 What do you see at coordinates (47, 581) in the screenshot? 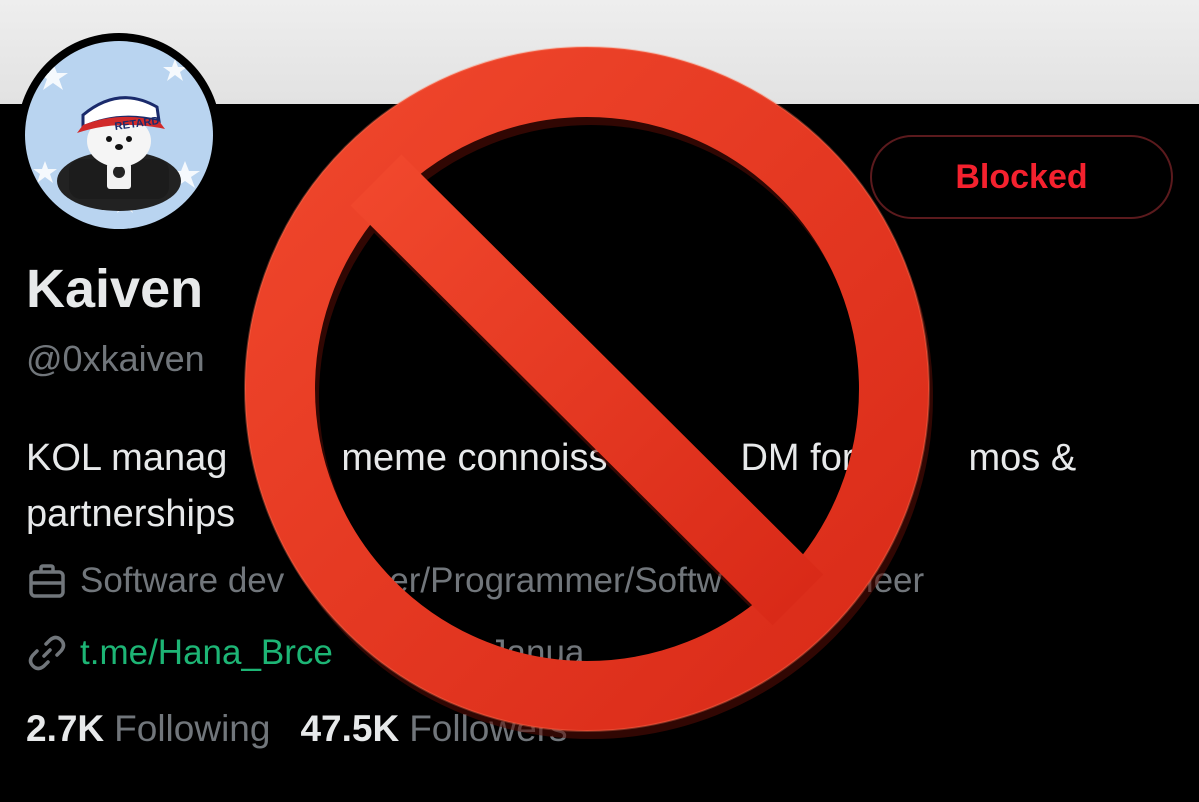
I see `briefcase-icon` at bounding box center [47, 581].